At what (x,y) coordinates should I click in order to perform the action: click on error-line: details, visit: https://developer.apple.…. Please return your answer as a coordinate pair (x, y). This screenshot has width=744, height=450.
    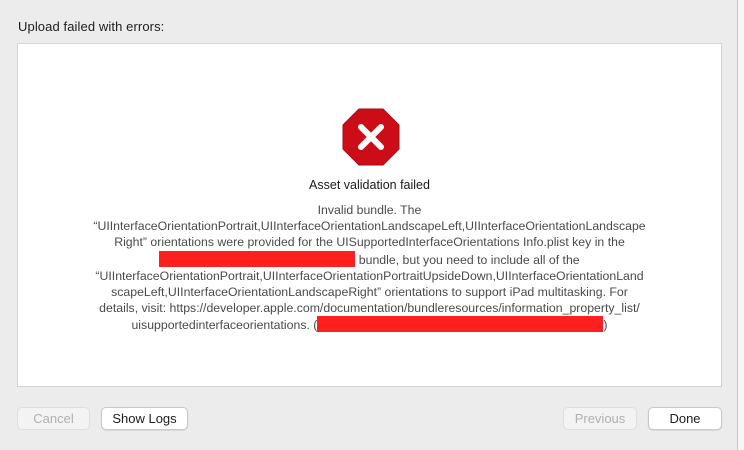
    Looking at the image, I should click on (369, 308).